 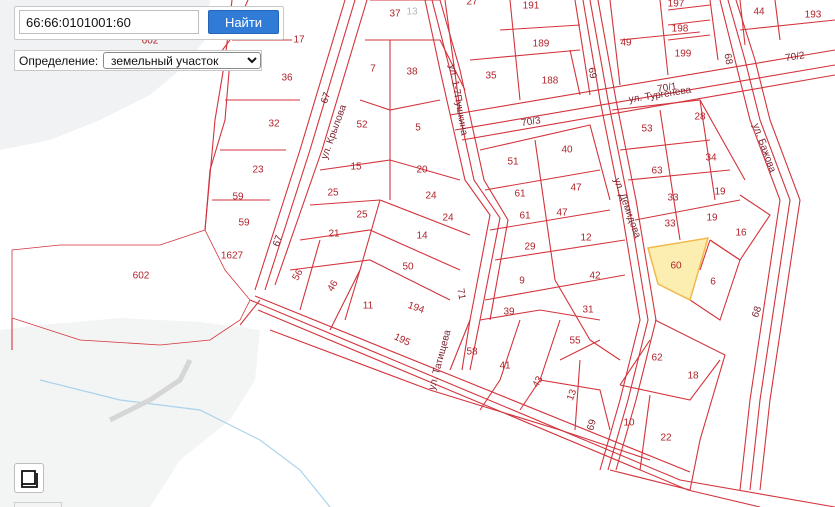 What do you see at coordinates (373, 69) in the screenshot?
I see `parcel-number-label: 7` at bounding box center [373, 69].